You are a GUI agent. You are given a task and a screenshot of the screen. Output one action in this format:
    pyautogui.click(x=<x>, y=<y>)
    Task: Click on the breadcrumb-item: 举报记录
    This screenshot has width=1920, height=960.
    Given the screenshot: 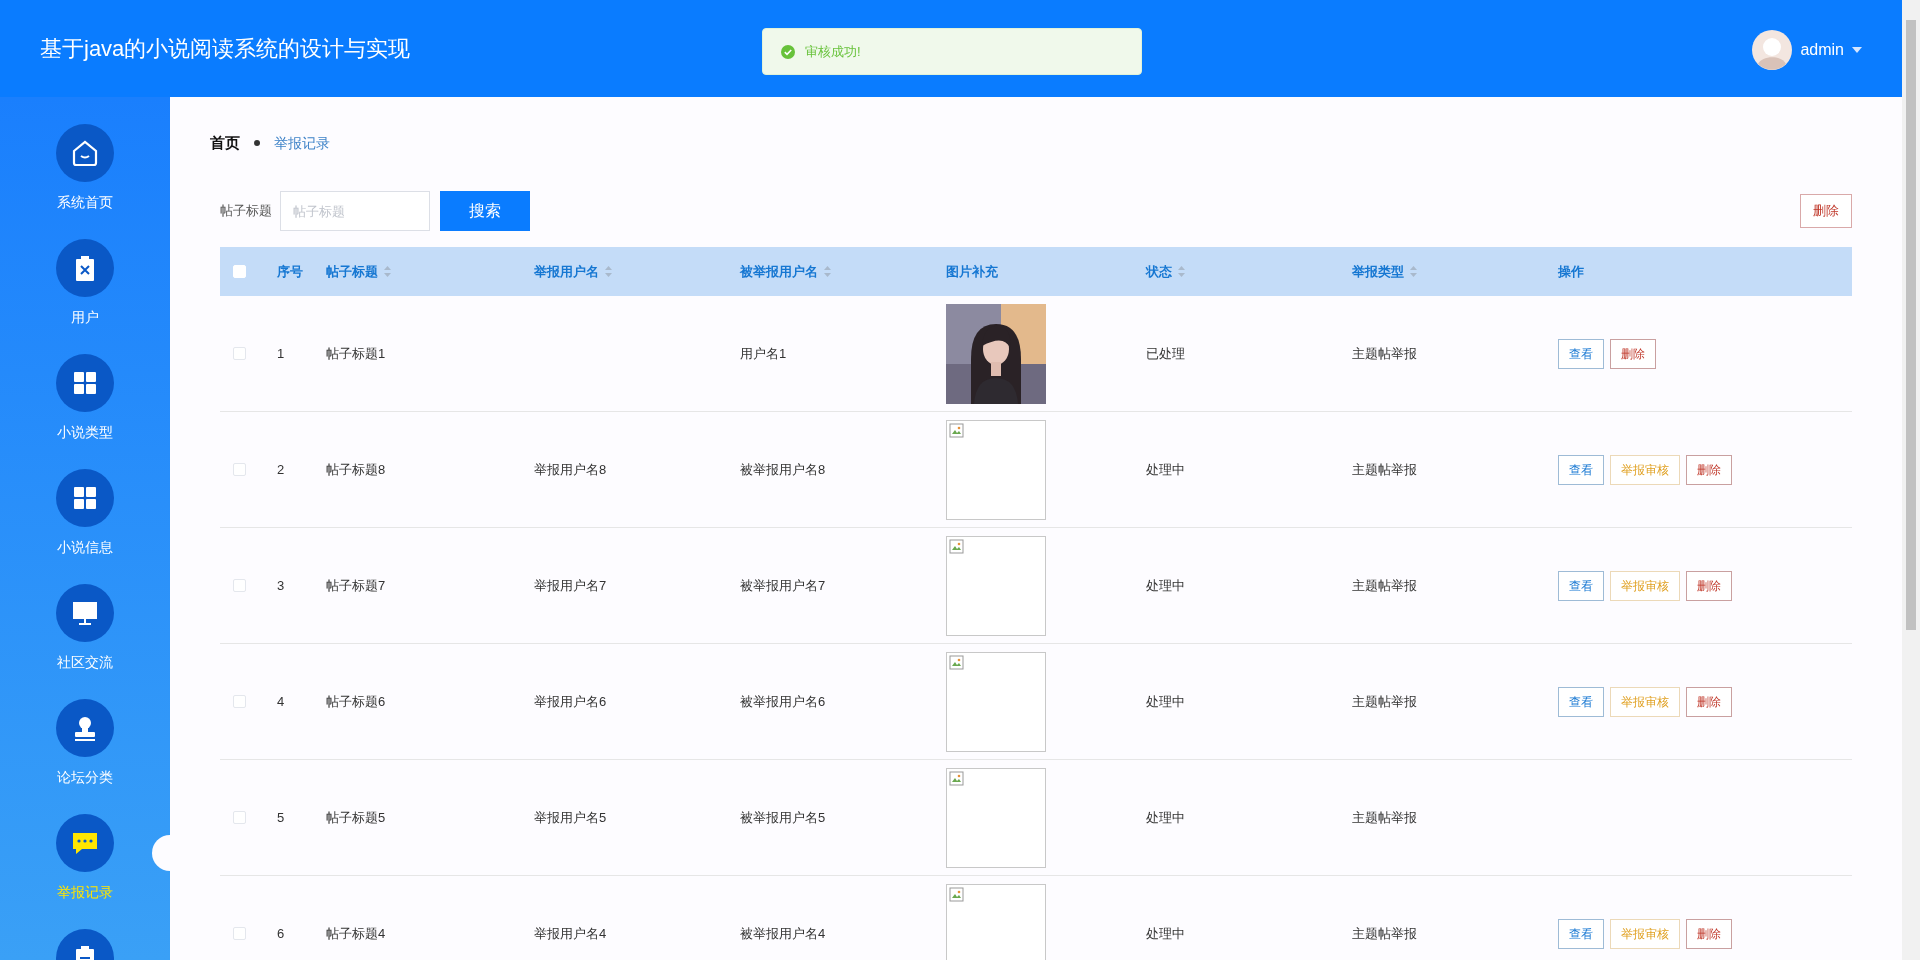 What is the action you would take?
    pyautogui.click(x=302, y=143)
    